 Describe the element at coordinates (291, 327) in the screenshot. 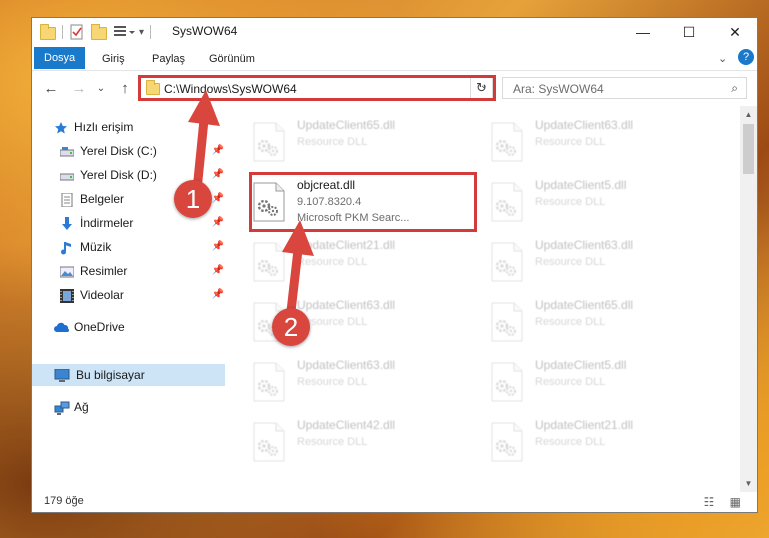

I see `annotation-badge-2: 2` at that location.